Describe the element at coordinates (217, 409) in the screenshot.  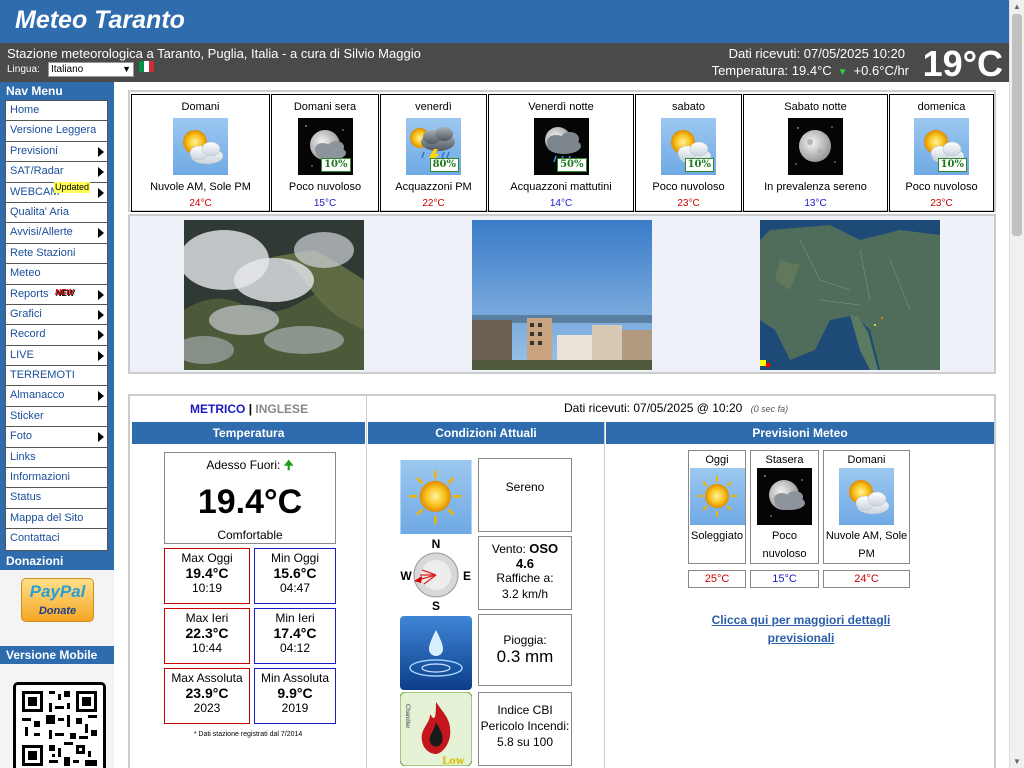
I see `unit-metric-link: METRICO` at that location.